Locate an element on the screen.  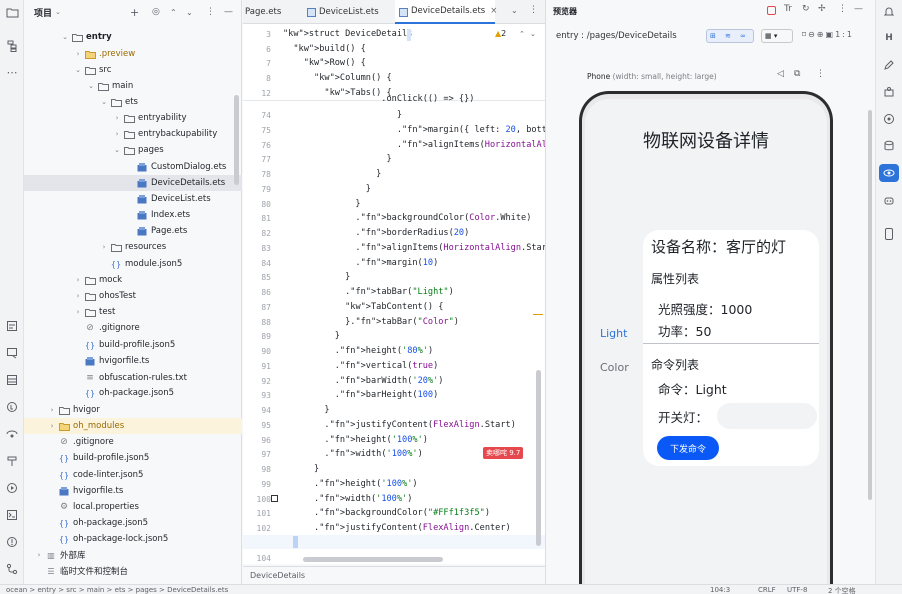
options-icon: ⋮ is located at coordinates (210, 12).